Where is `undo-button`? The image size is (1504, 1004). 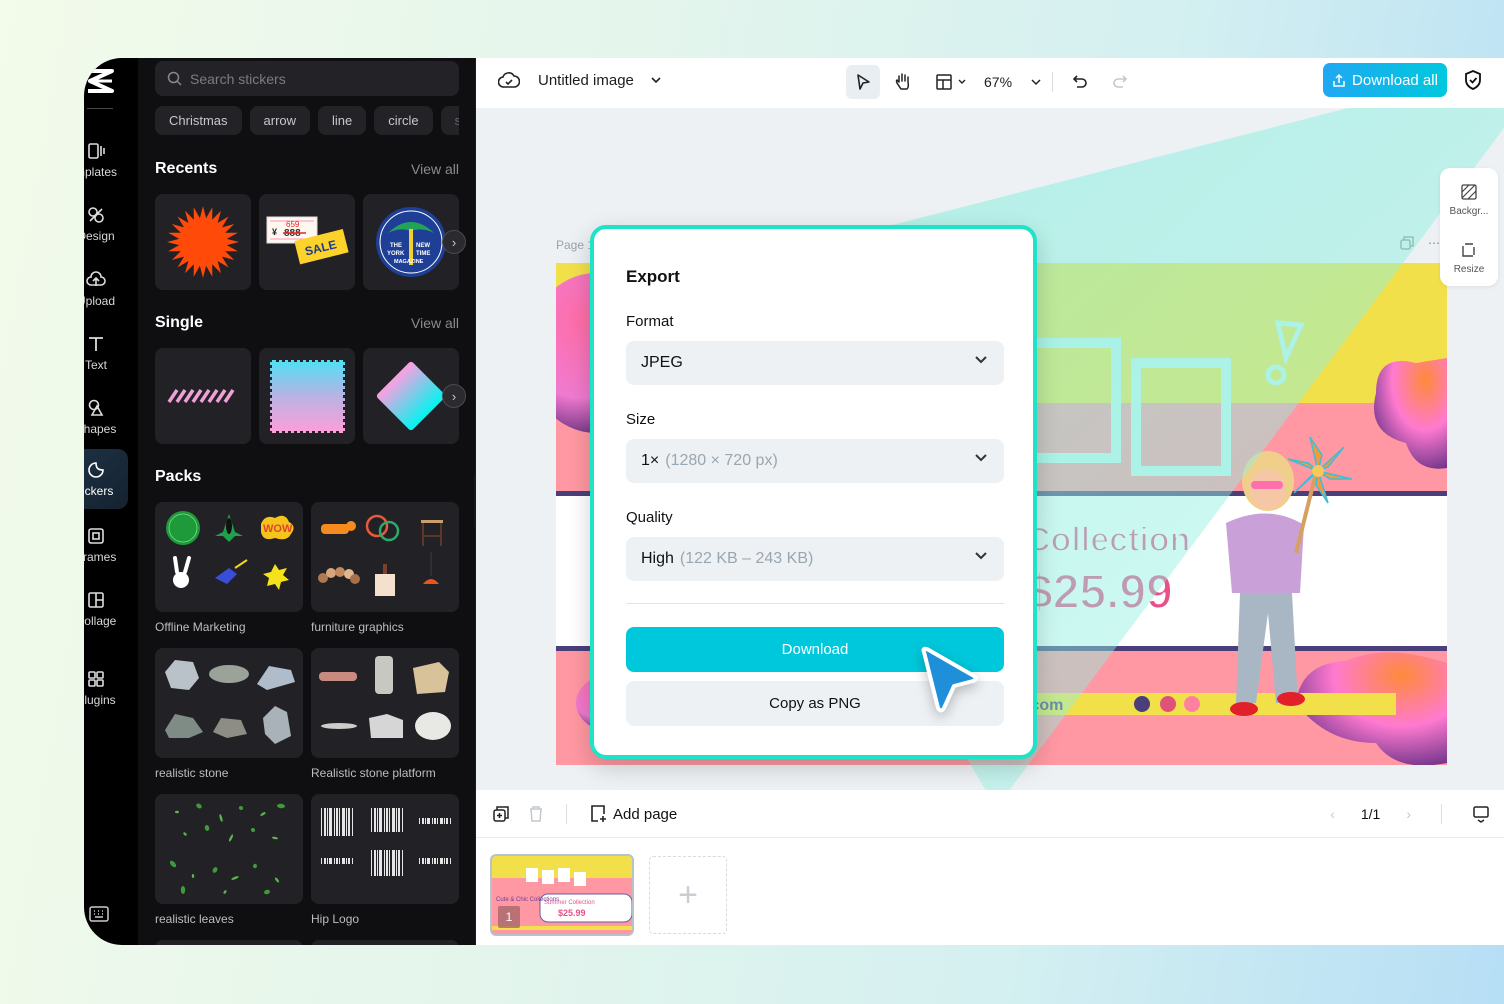
undo-button is located at coordinates (1080, 82).